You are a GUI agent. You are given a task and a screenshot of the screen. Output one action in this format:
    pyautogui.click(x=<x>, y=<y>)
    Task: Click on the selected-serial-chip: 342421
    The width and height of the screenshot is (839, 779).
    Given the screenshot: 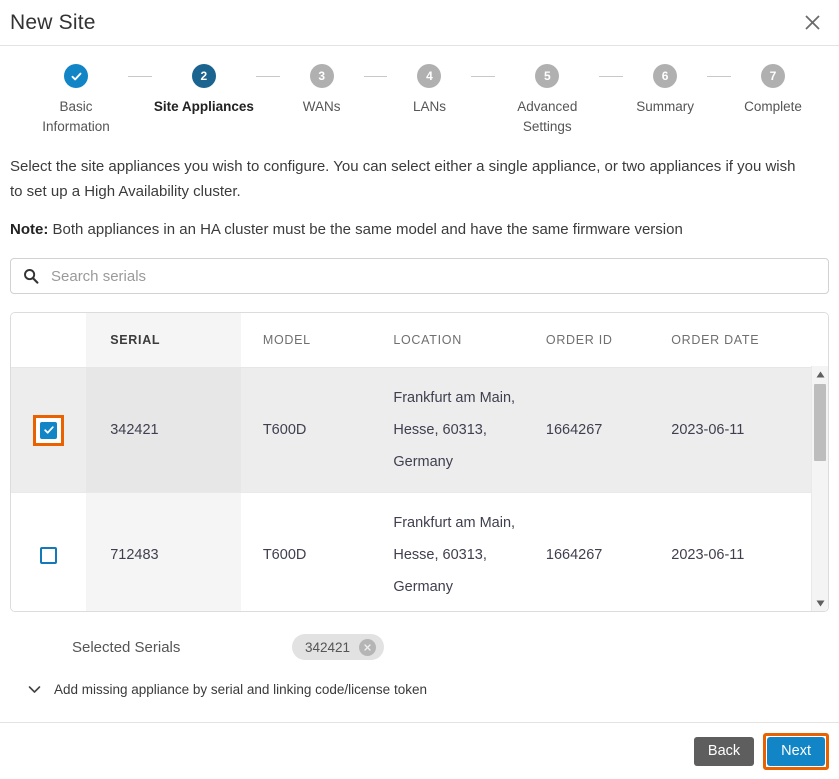 What is the action you would take?
    pyautogui.click(x=338, y=647)
    